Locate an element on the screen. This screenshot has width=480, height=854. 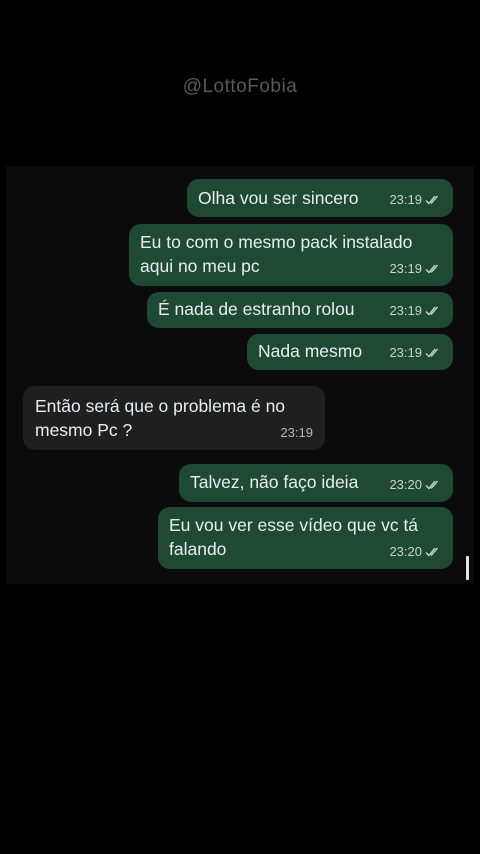
watermark: @LottoFobia is located at coordinates (240, 86).